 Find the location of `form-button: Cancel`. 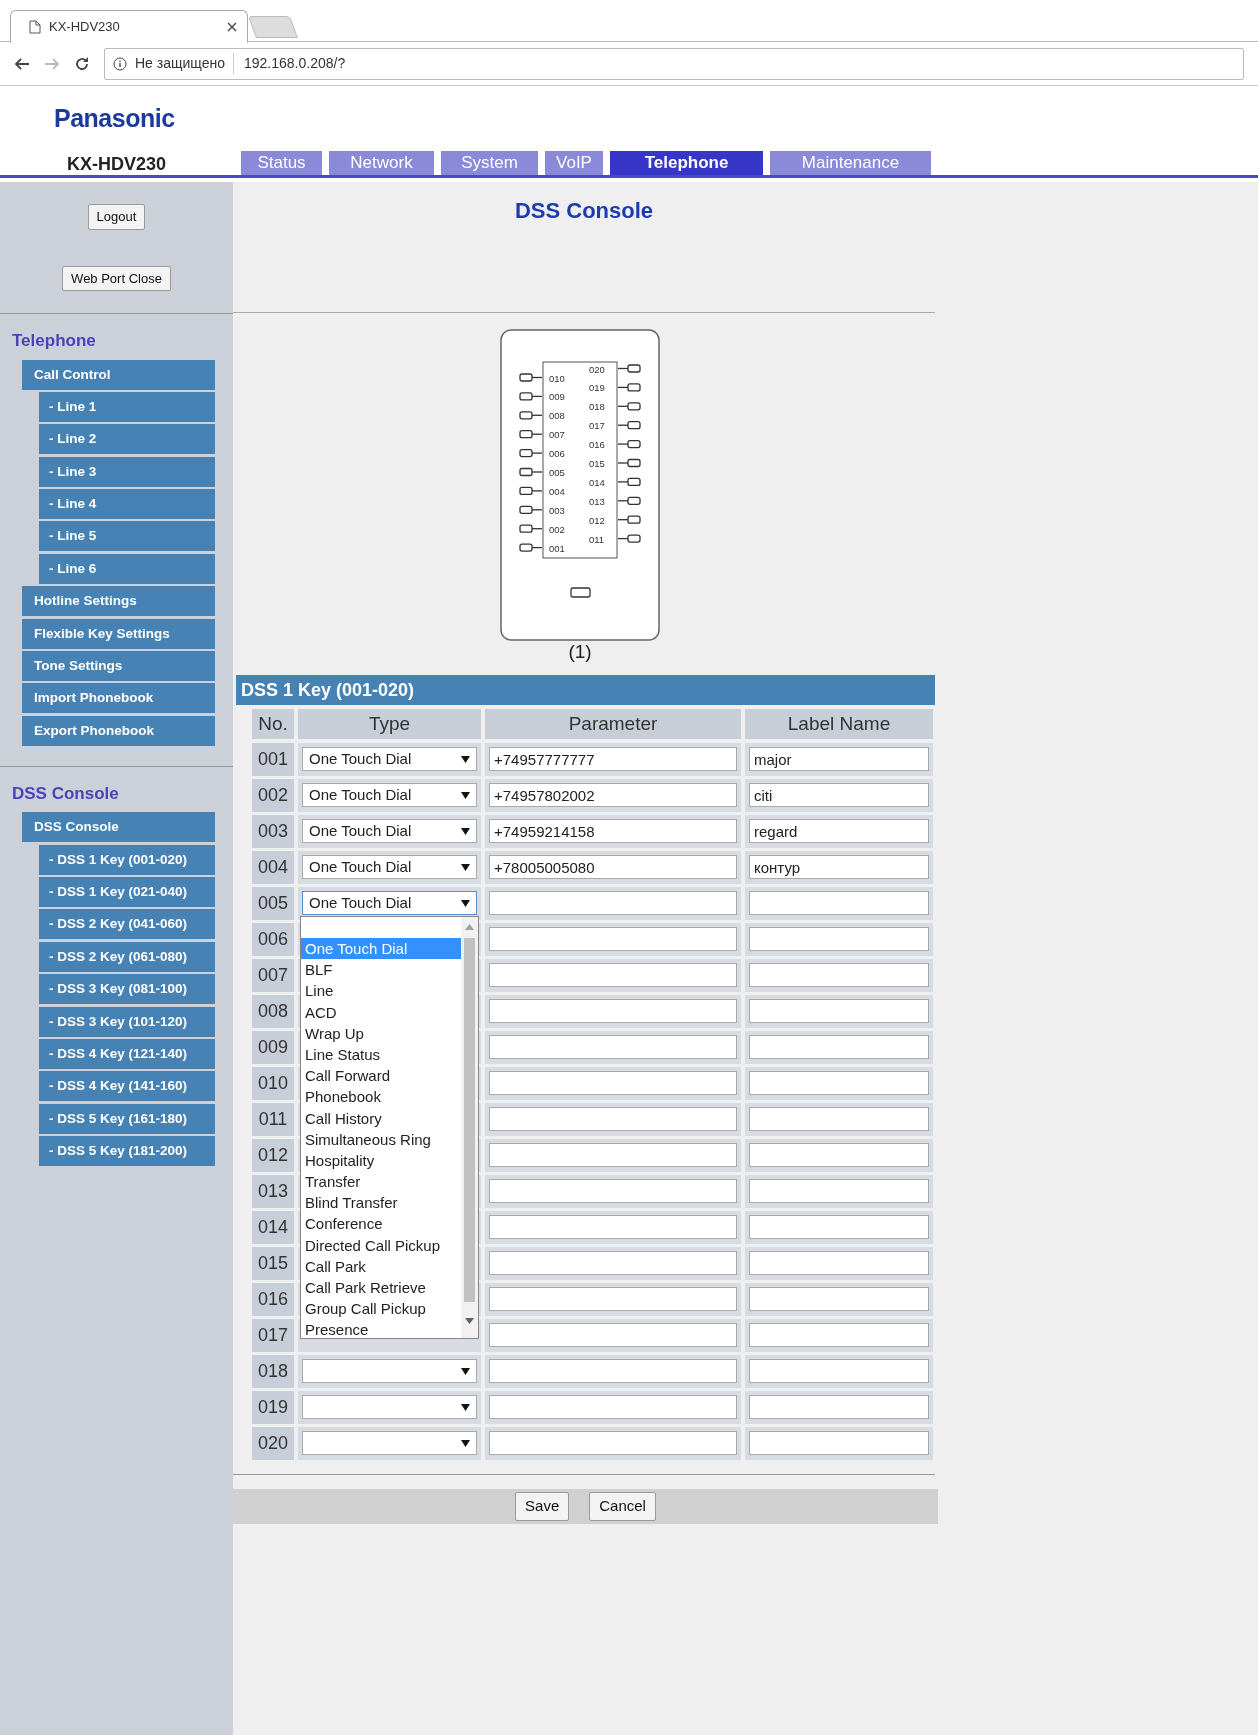

form-button: Cancel is located at coordinates (622, 1506).